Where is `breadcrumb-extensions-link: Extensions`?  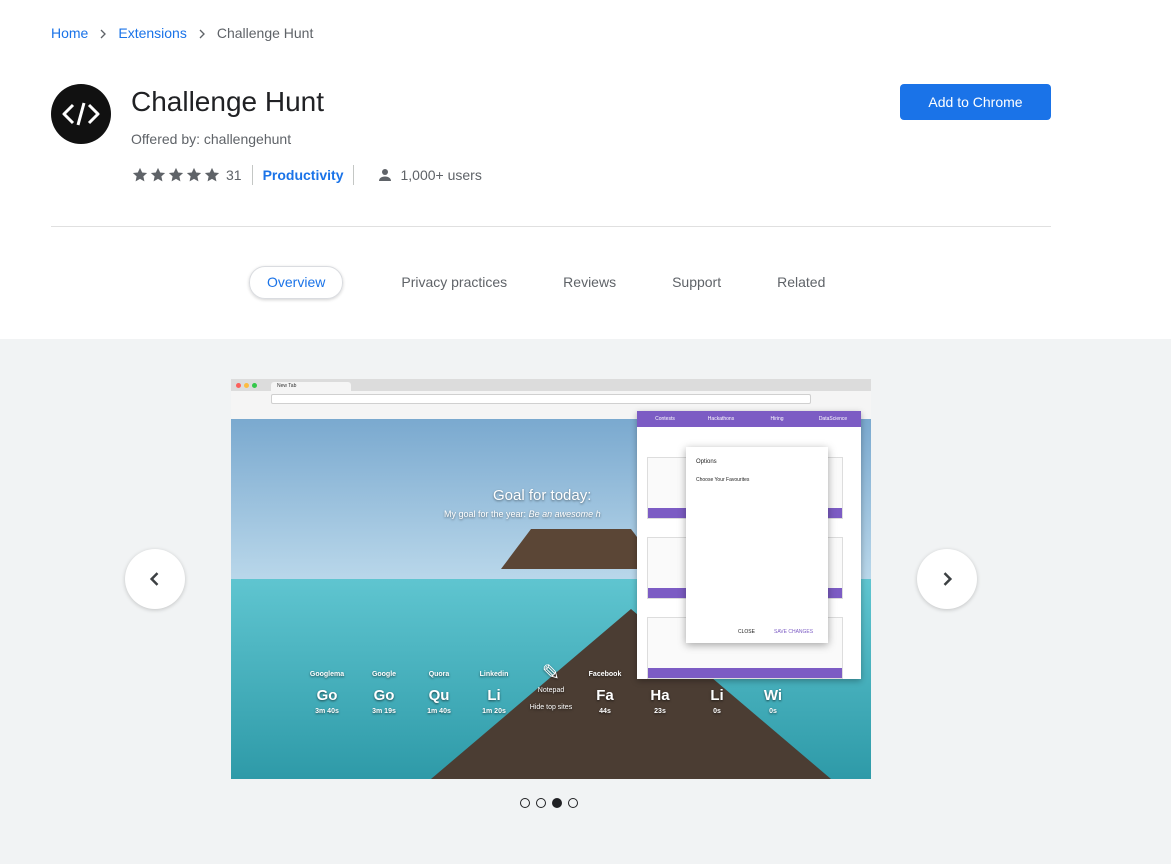 breadcrumb-extensions-link: Extensions is located at coordinates (152, 33).